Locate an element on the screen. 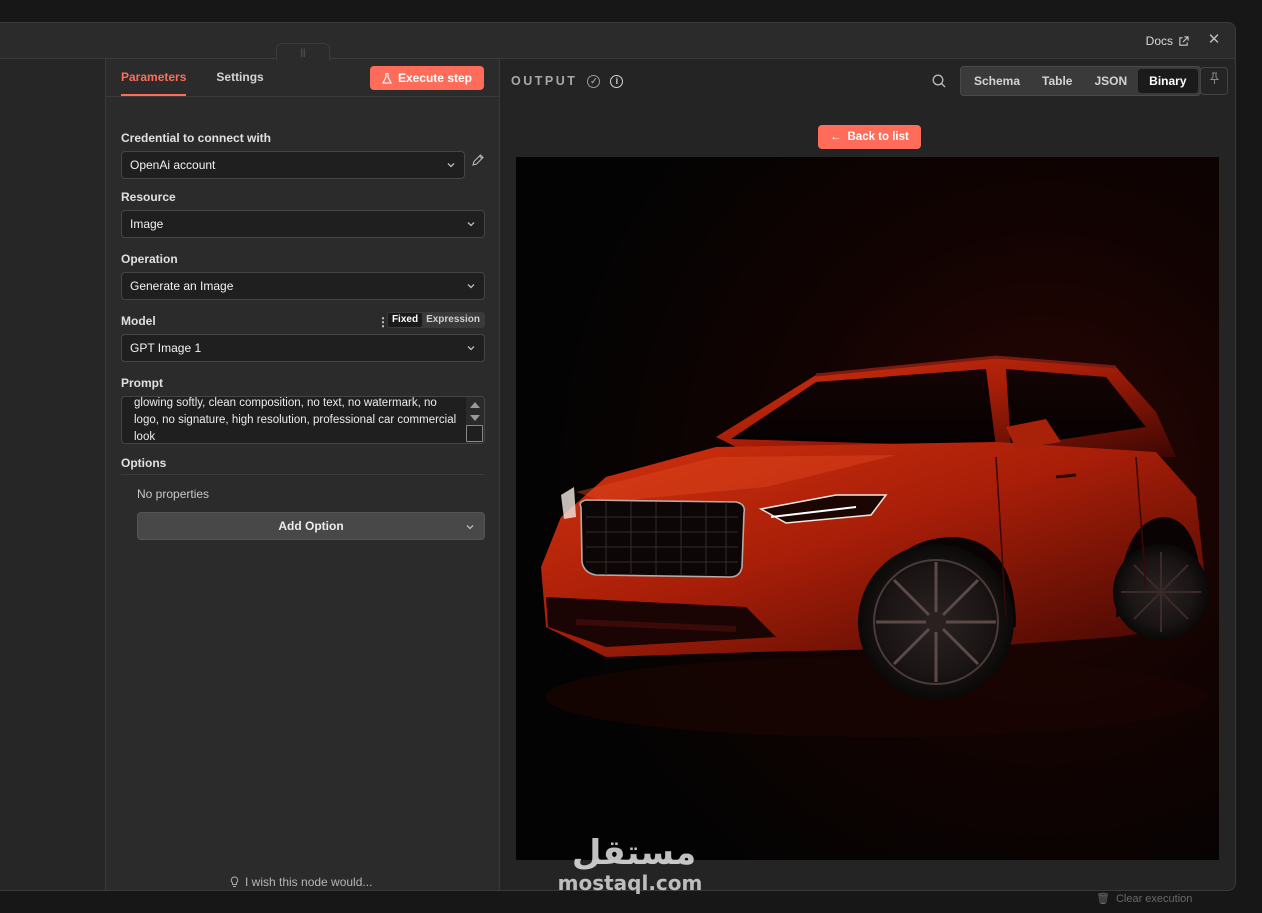 The image size is (1262, 913). operation-select: Generate an Image is located at coordinates (303, 286).